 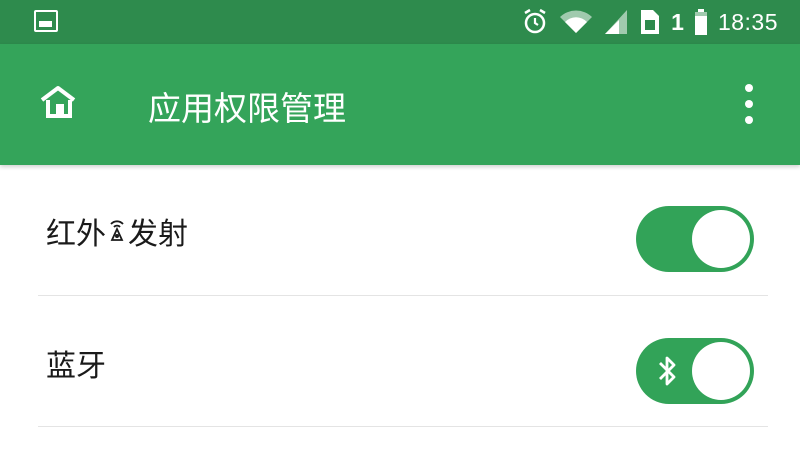 I want to click on divider, so click(x=403, y=426).